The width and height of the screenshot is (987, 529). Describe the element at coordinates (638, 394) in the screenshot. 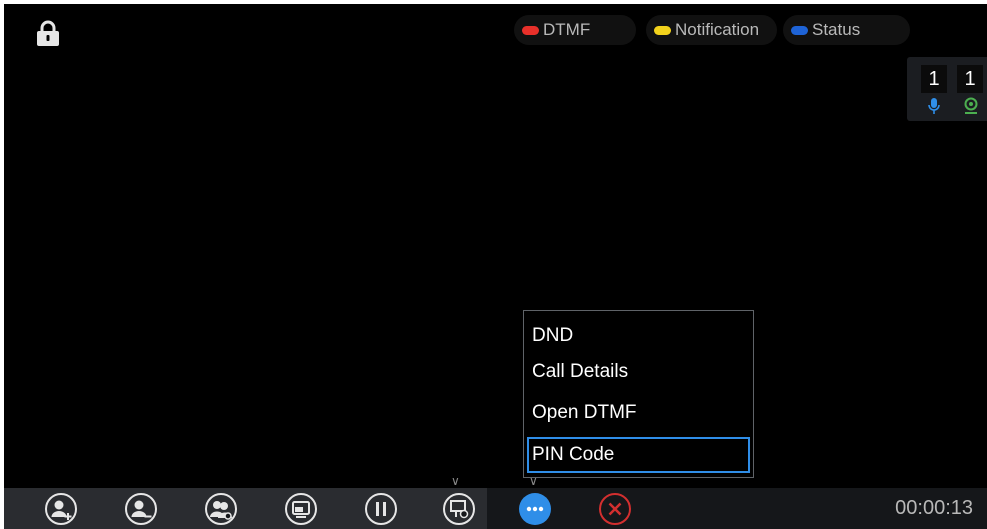

I see `more-menu: DND Call Details Open DTMF PIN Code` at that location.